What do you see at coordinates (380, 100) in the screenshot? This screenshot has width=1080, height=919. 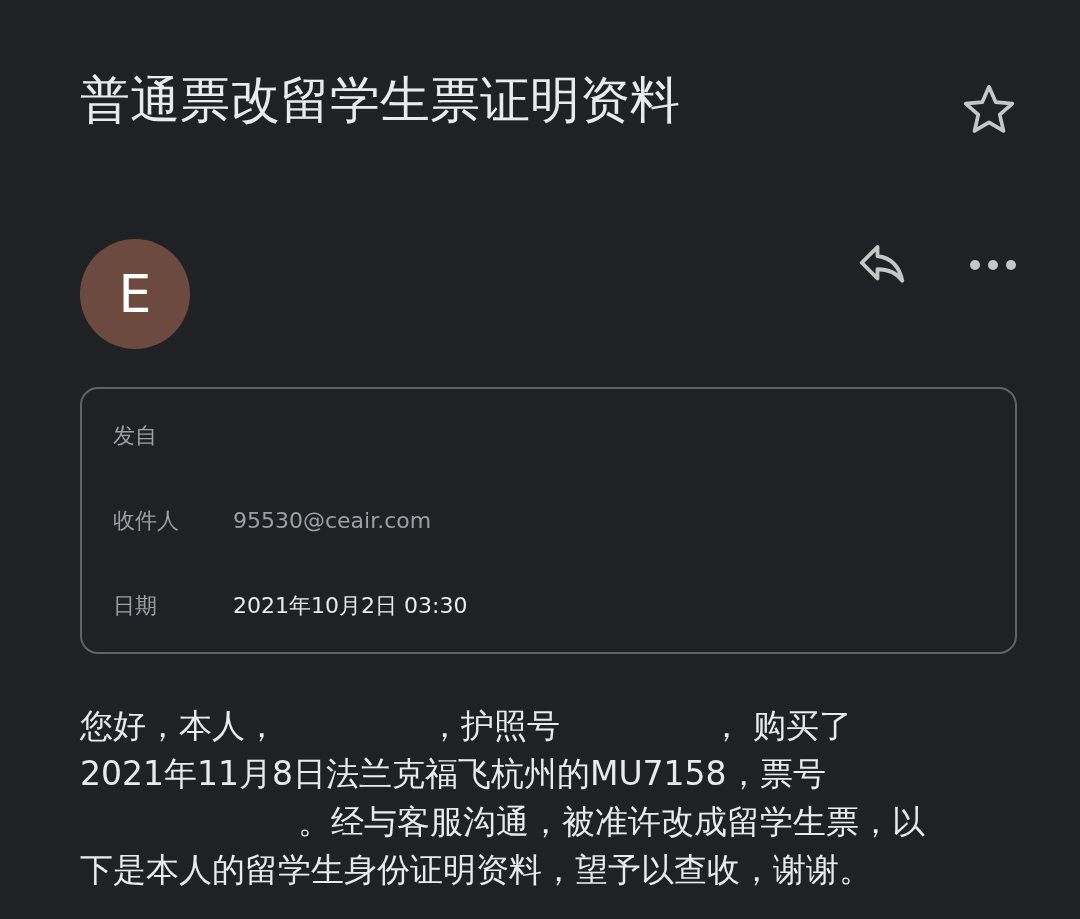 I see `email-subject: 普通票改留学生票证明资料` at bounding box center [380, 100].